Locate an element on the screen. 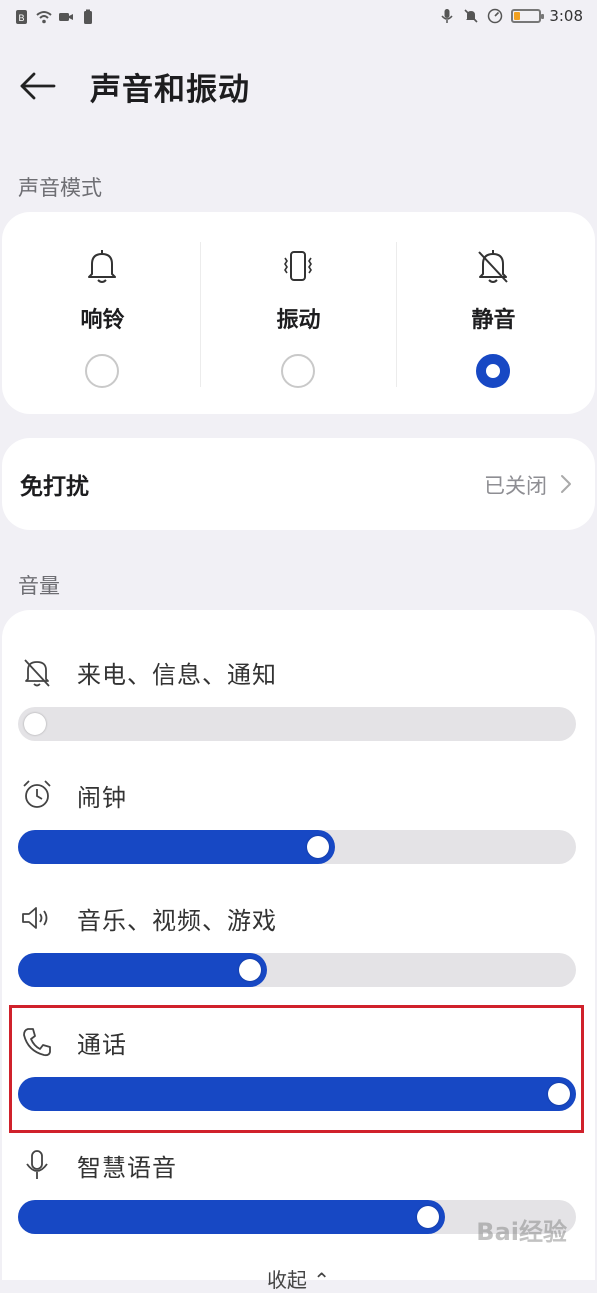 Image resolution: width=597 pixels, height=1293 pixels. mode-silent-radio is located at coordinates (493, 371).